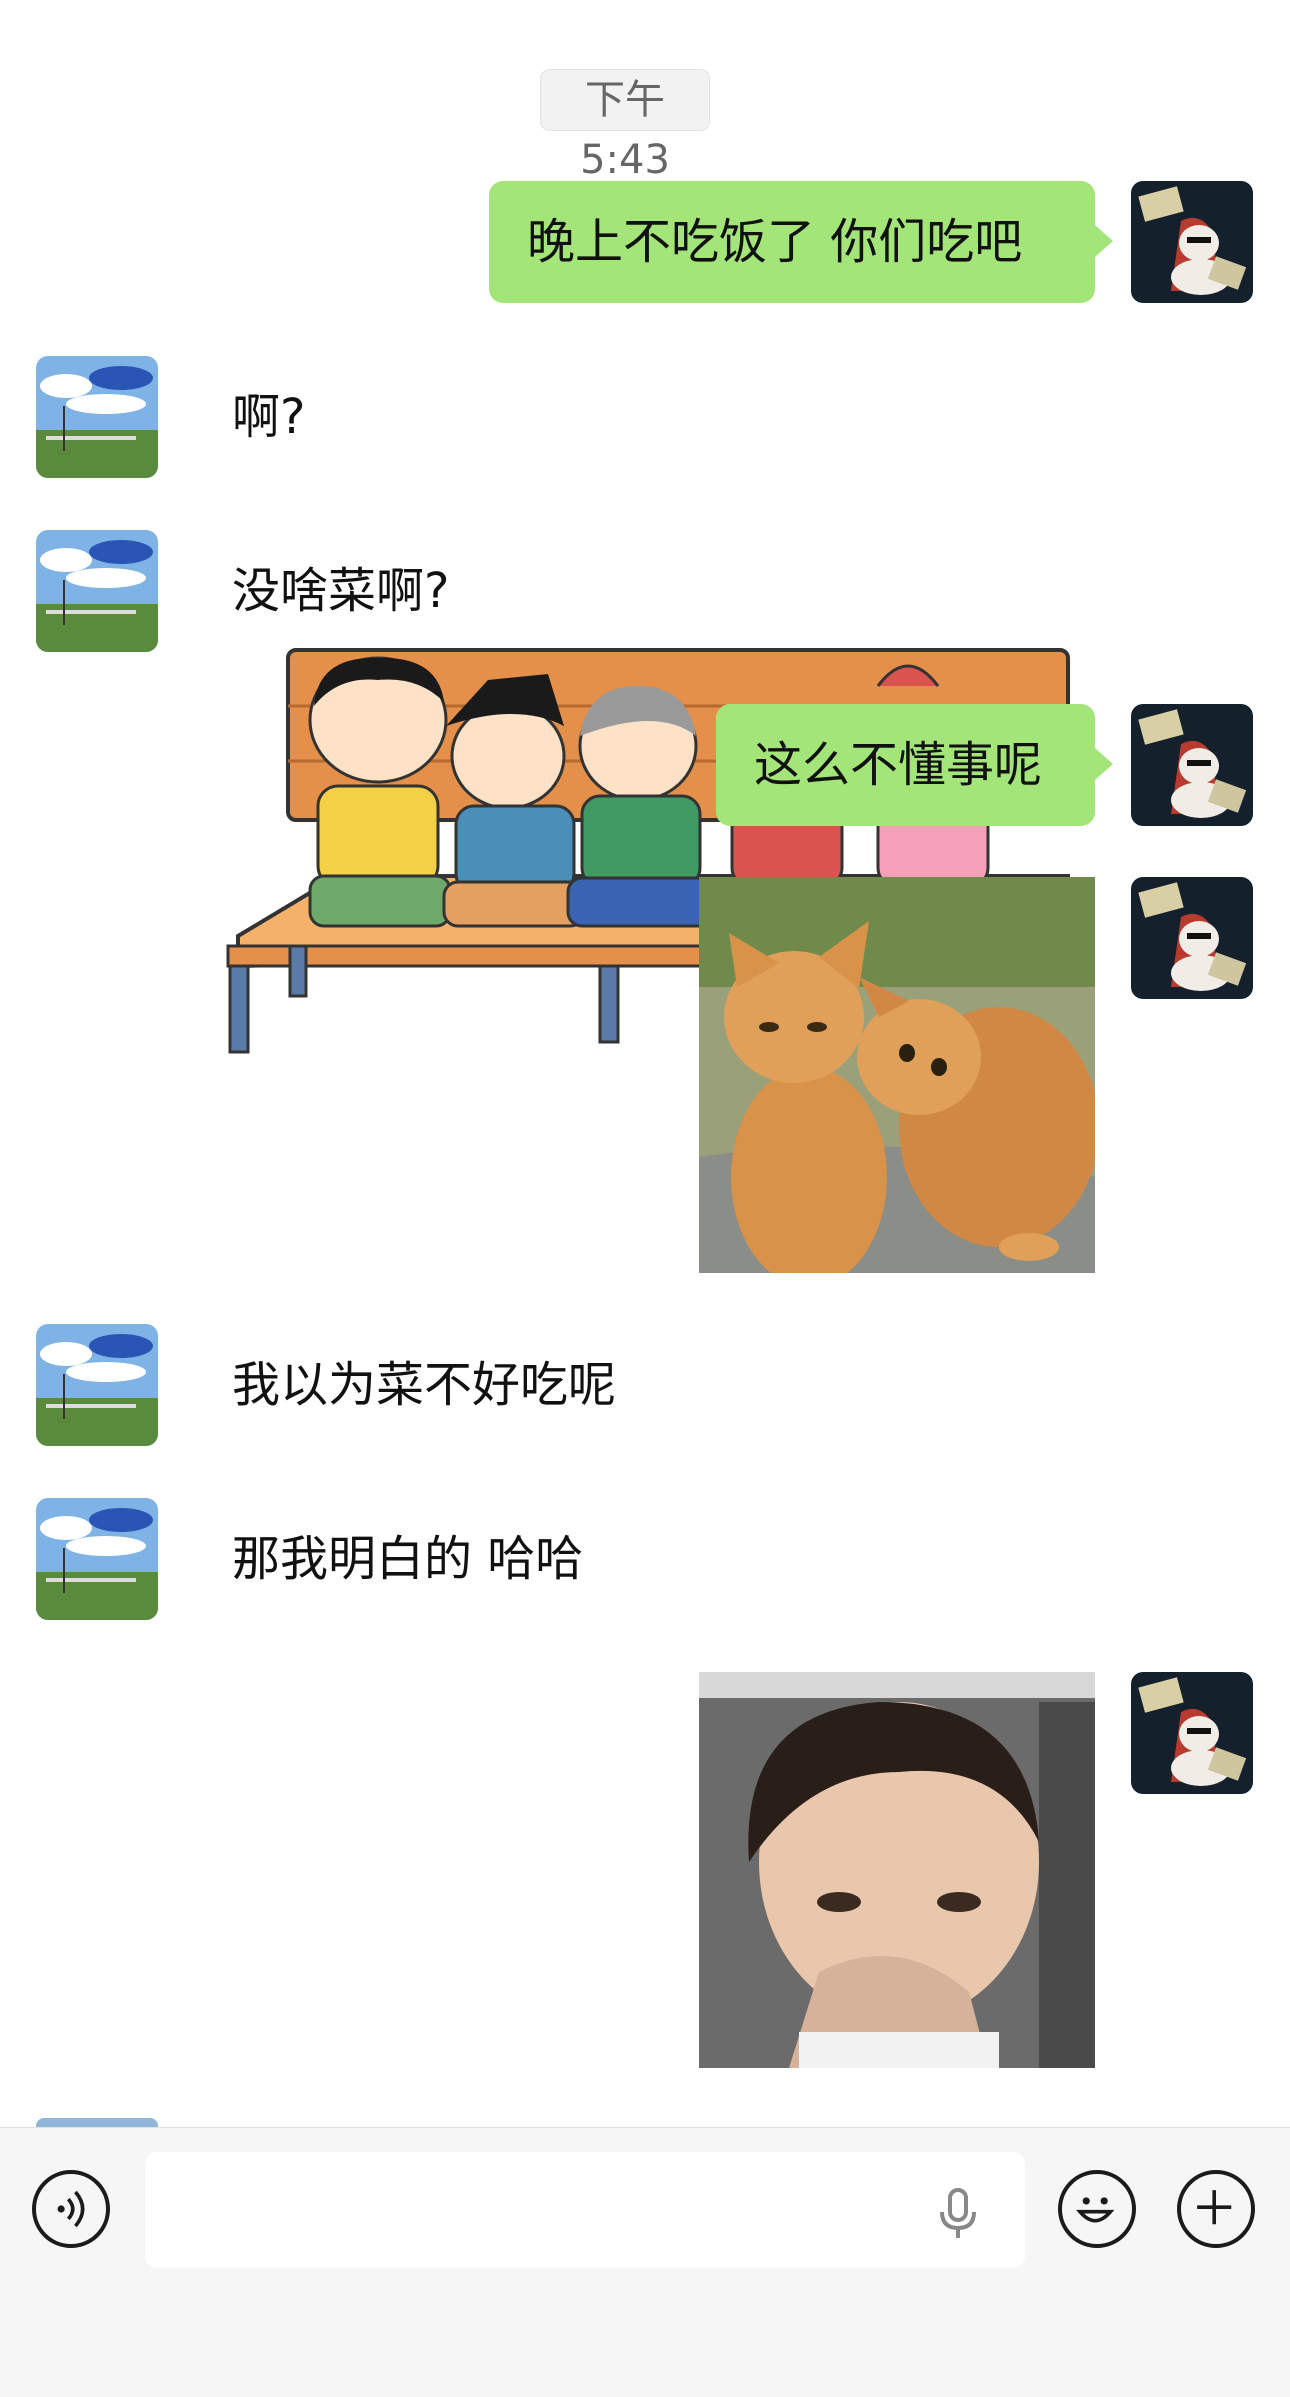  Describe the element at coordinates (625, 126) in the screenshot. I see `chat-timestamp: 下午 5:43` at that location.